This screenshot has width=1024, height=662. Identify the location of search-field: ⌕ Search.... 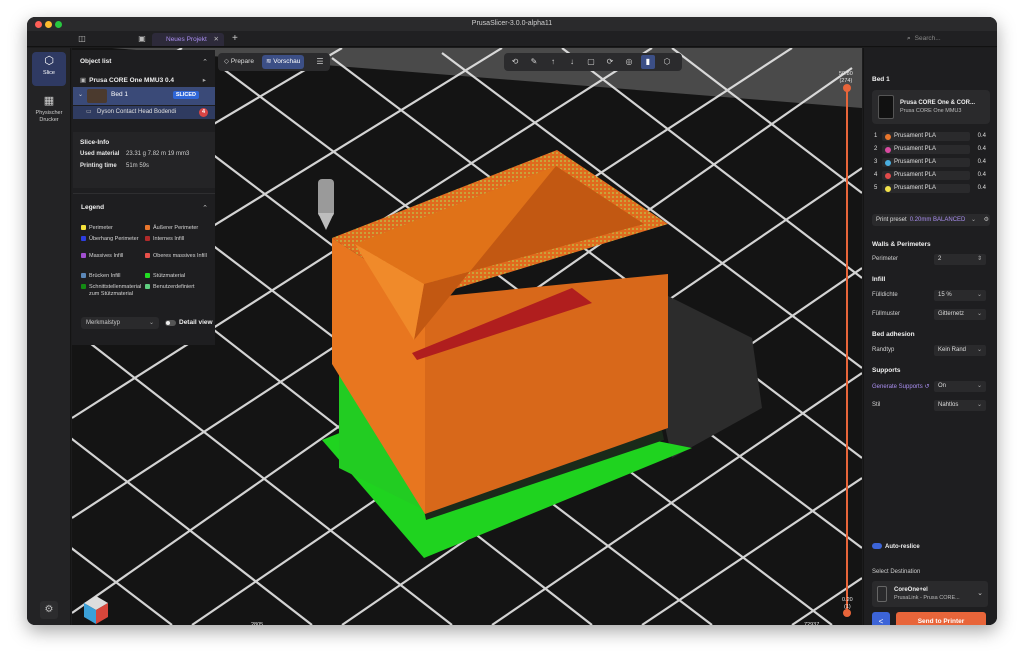
(942, 39).